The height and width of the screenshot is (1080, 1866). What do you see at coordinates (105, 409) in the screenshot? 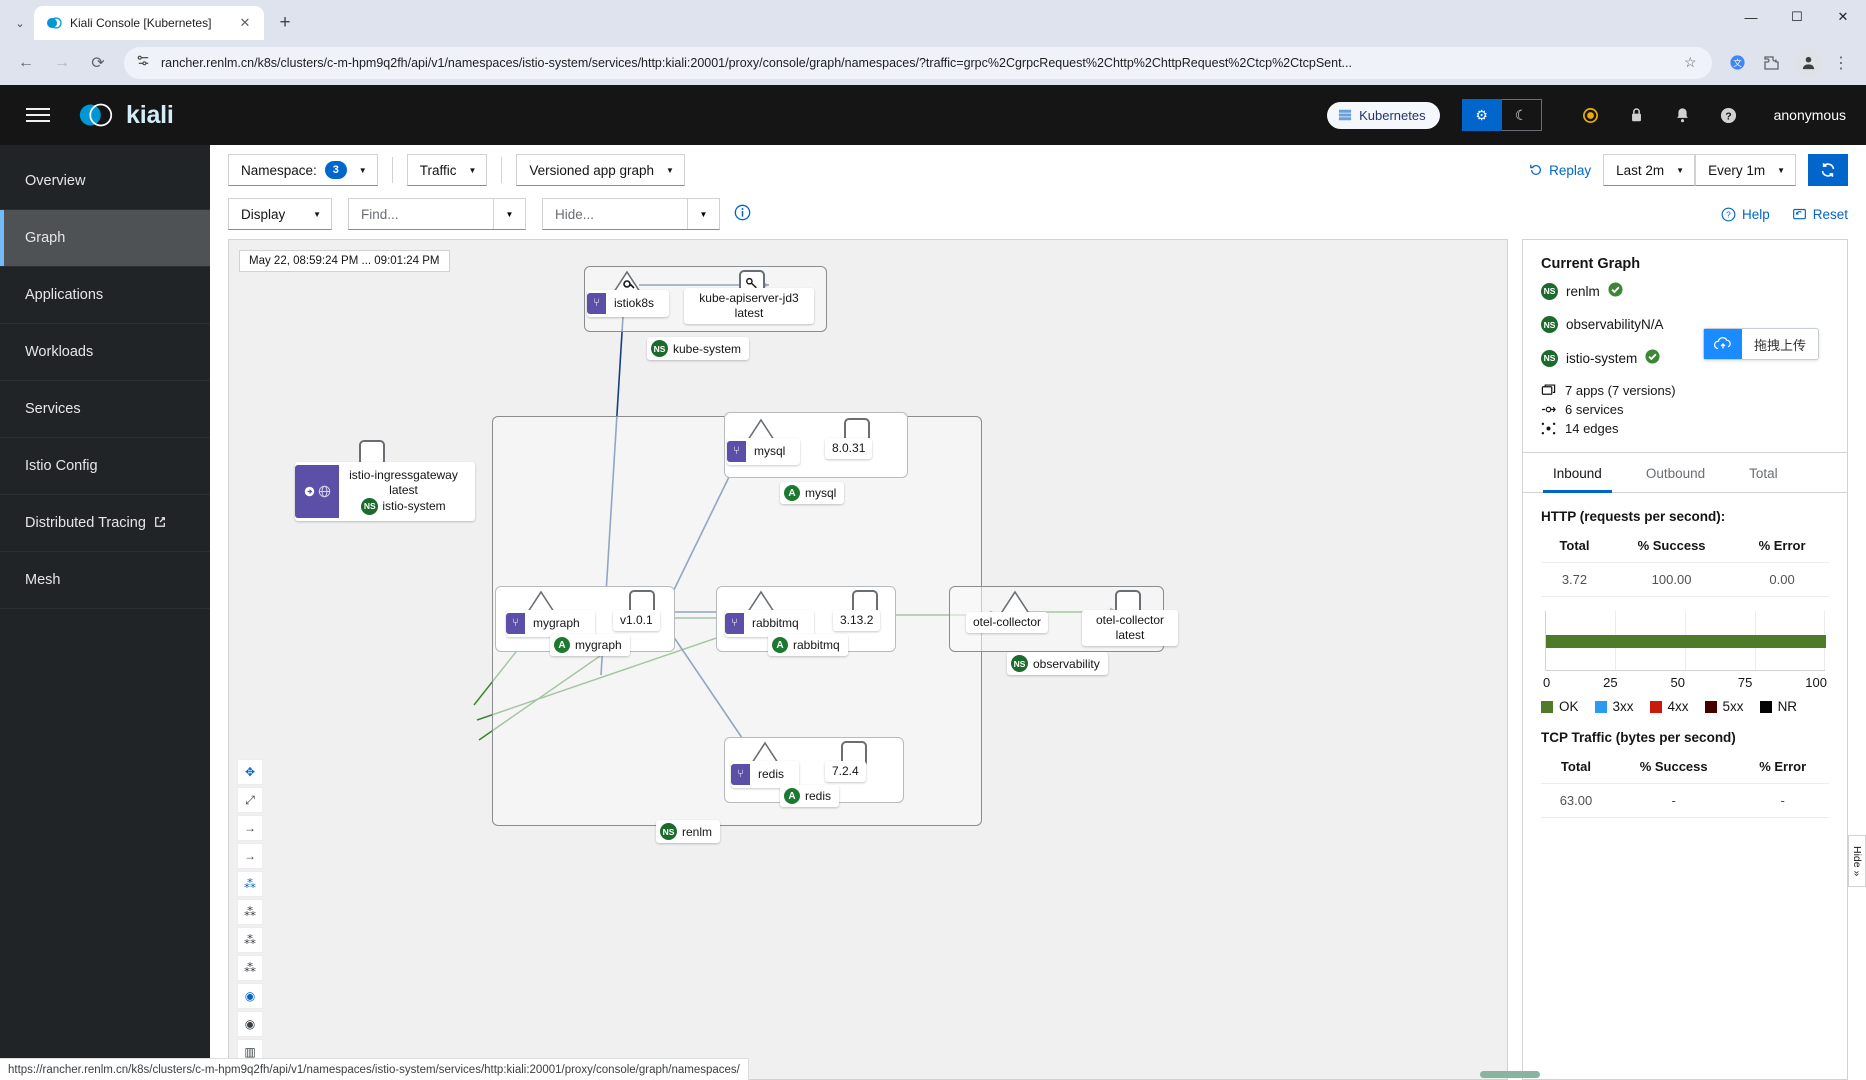
I see `sidebar-item-services: Services` at bounding box center [105, 409].